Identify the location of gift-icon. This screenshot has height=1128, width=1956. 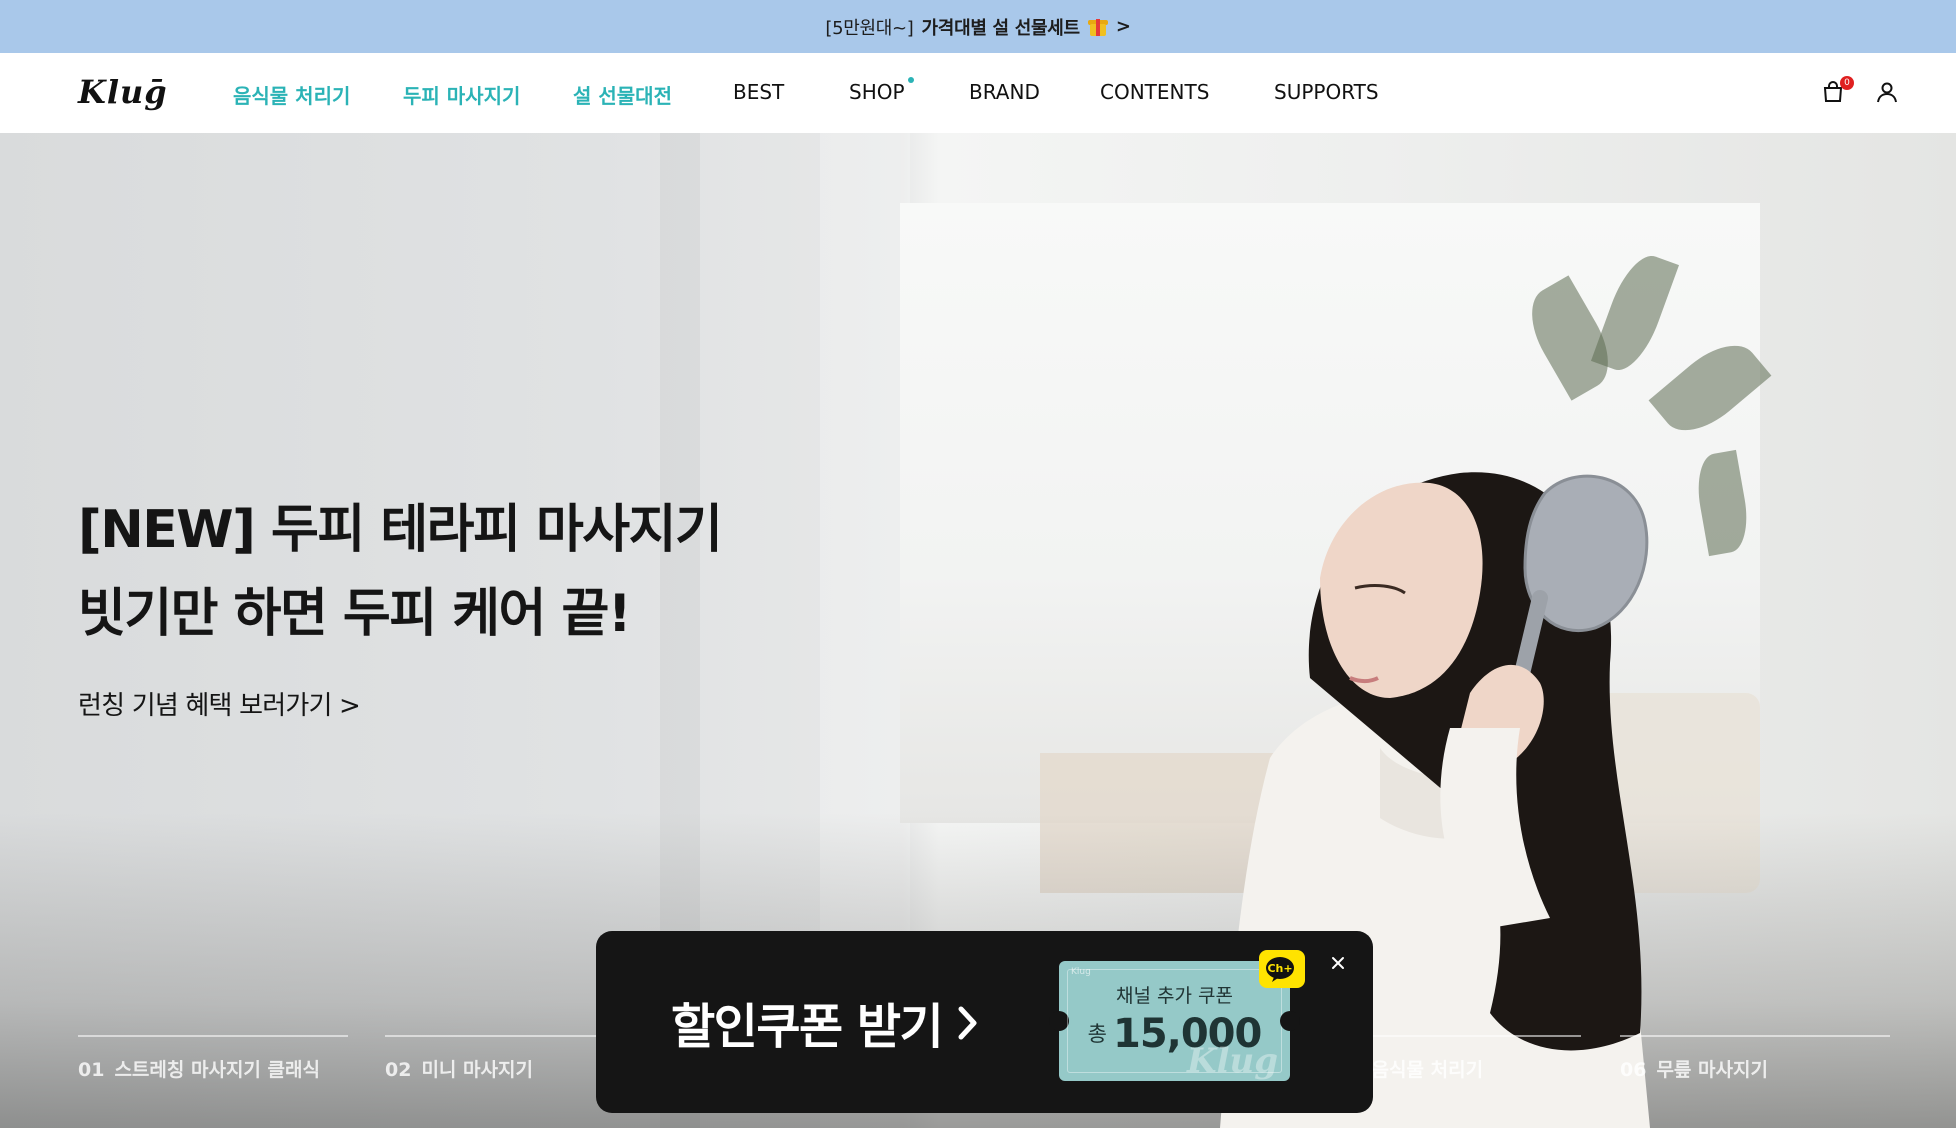
(1097, 27).